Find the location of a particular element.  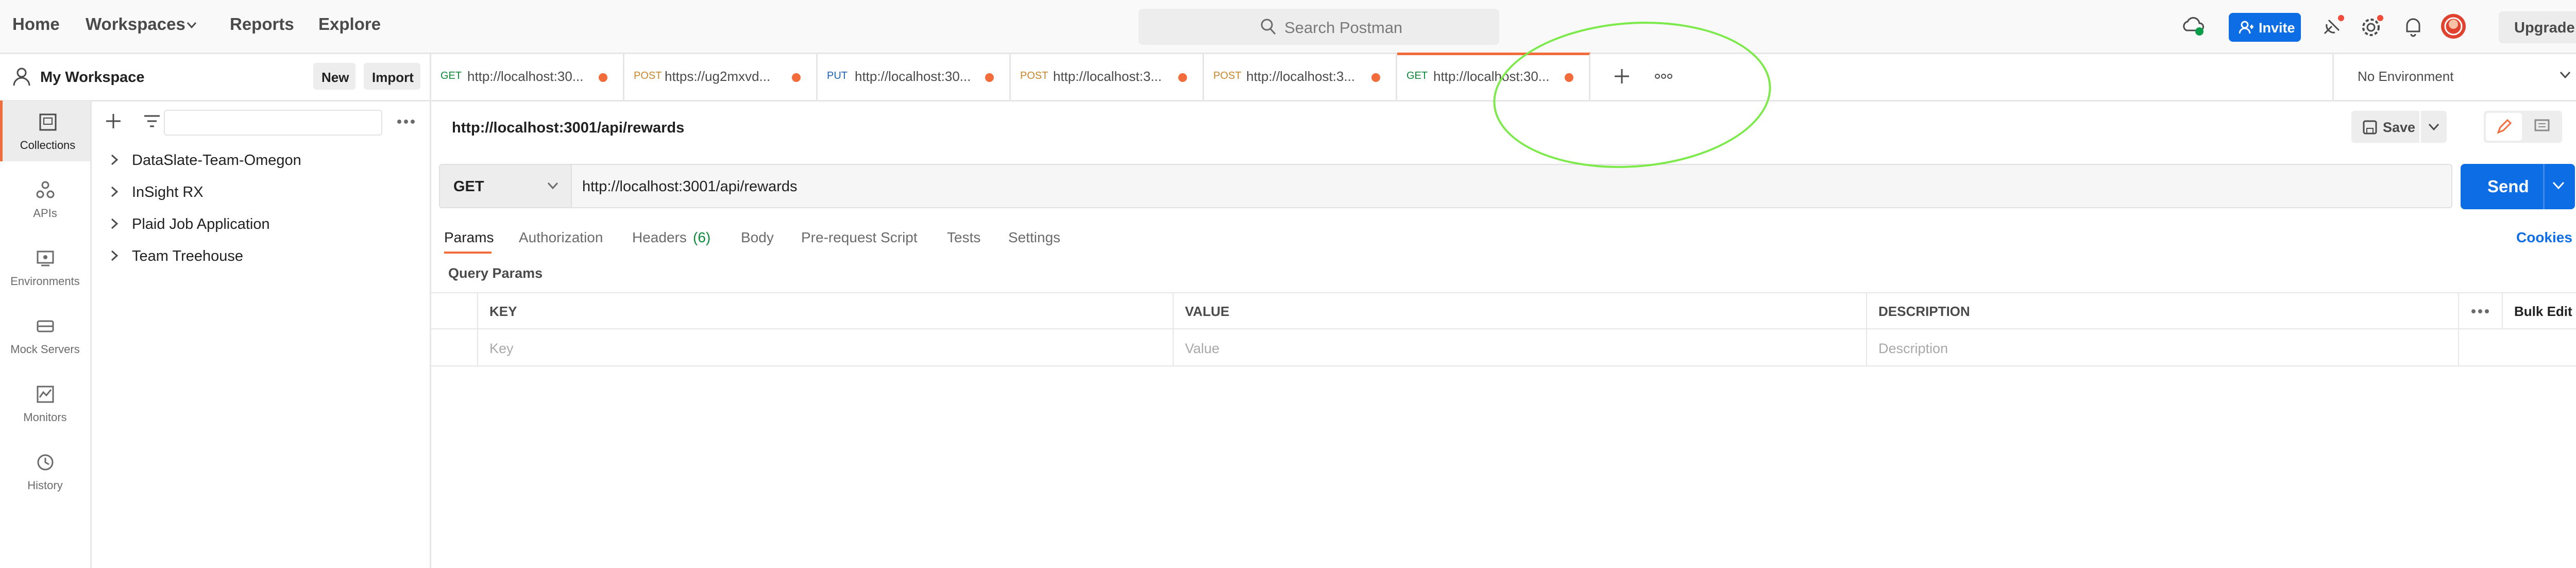

table-header-row is located at coordinates (1503, 310).